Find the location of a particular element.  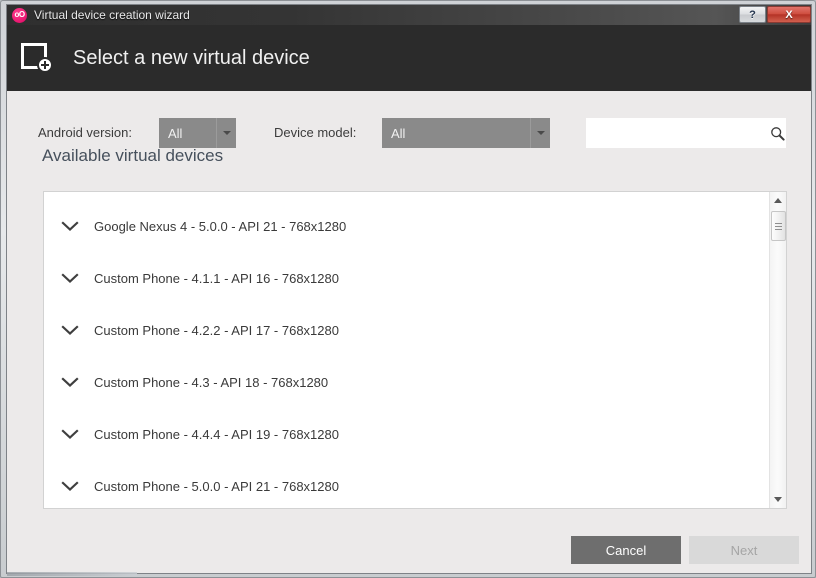

close-icon: X is located at coordinates (789, 14).